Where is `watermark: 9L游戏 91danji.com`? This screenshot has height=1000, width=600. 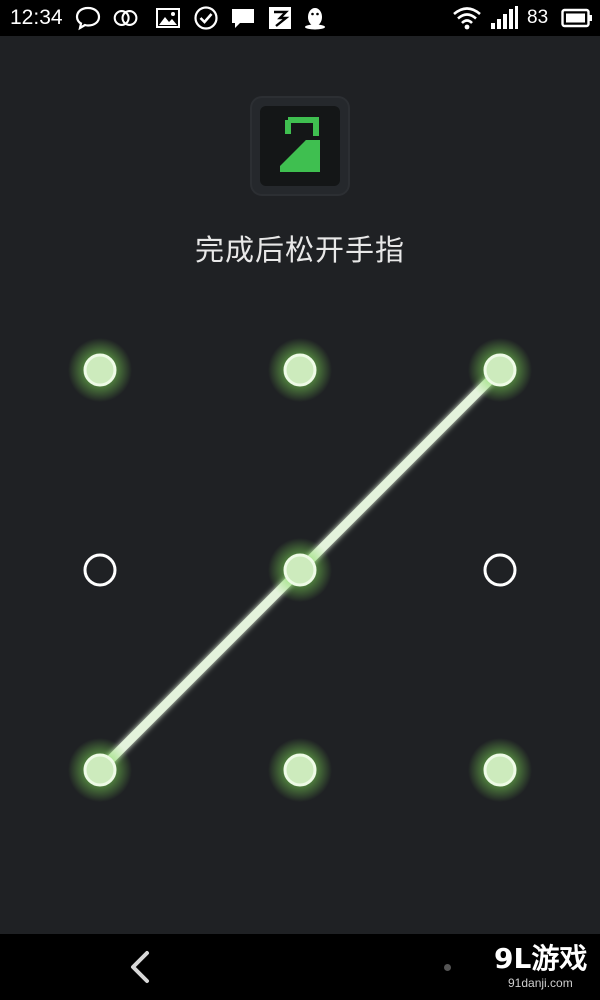
watermark: 9L游戏 91danji.com is located at coordinates (544, 968).